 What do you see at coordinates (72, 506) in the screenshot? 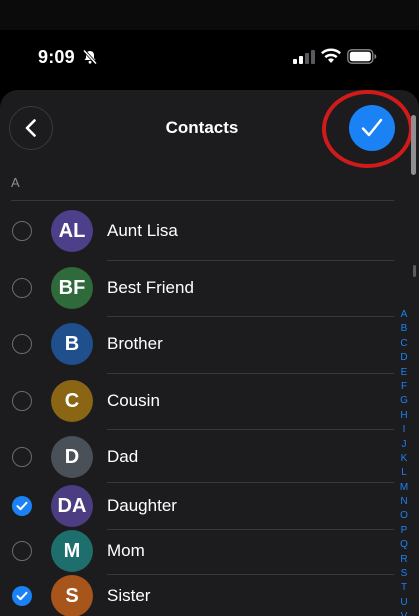
I see `avatar: DA` at bounding box center [72, 506].